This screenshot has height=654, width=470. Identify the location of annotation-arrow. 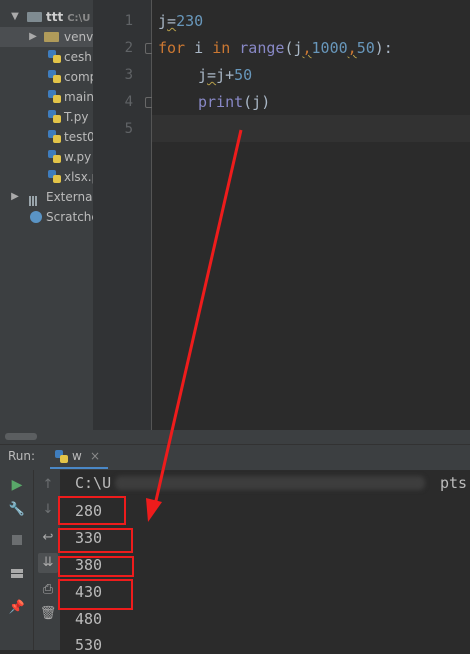
(194, 325).